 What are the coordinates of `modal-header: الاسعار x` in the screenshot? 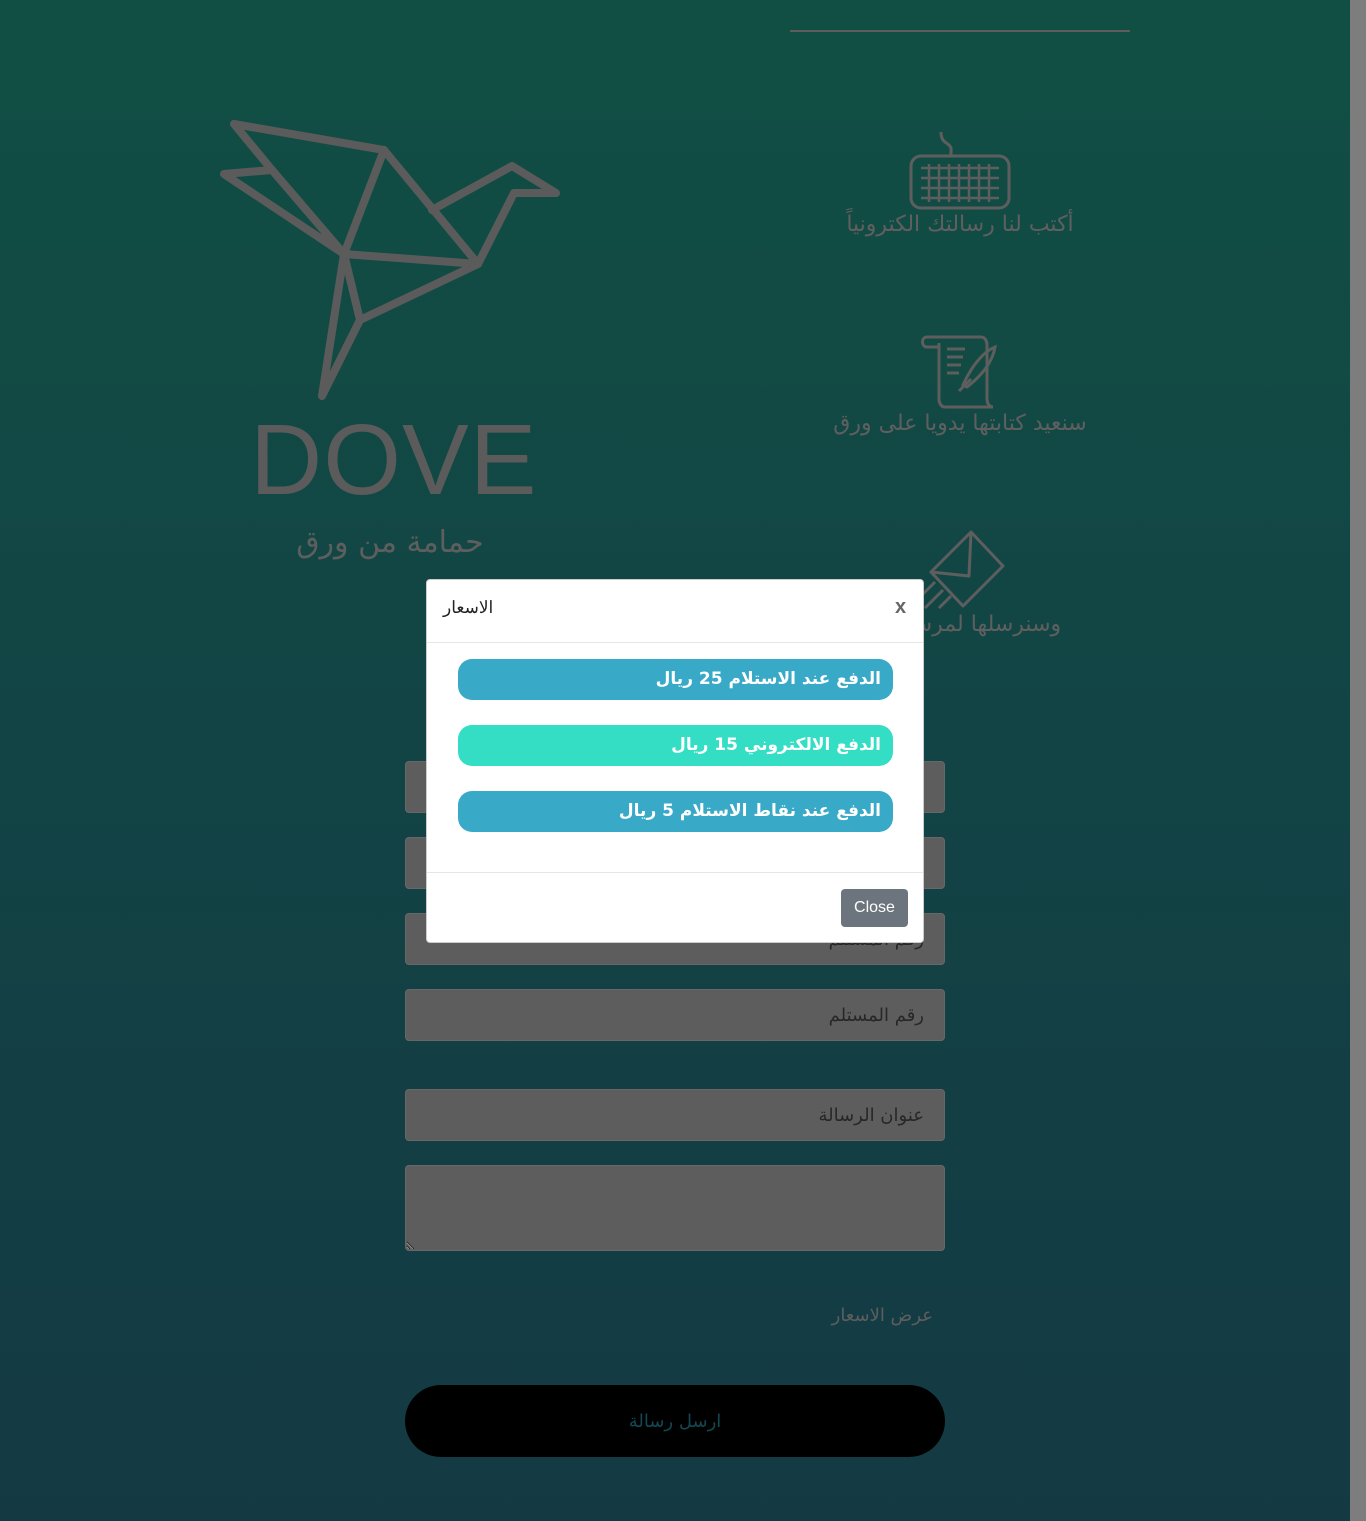 It's located at (675, 611).